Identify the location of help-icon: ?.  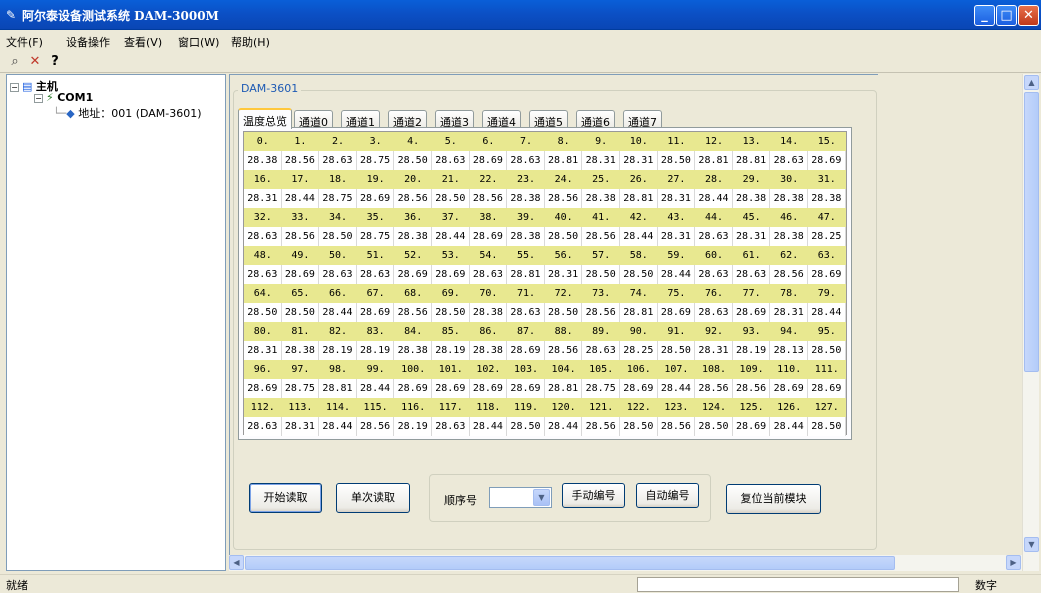
(55, 62).